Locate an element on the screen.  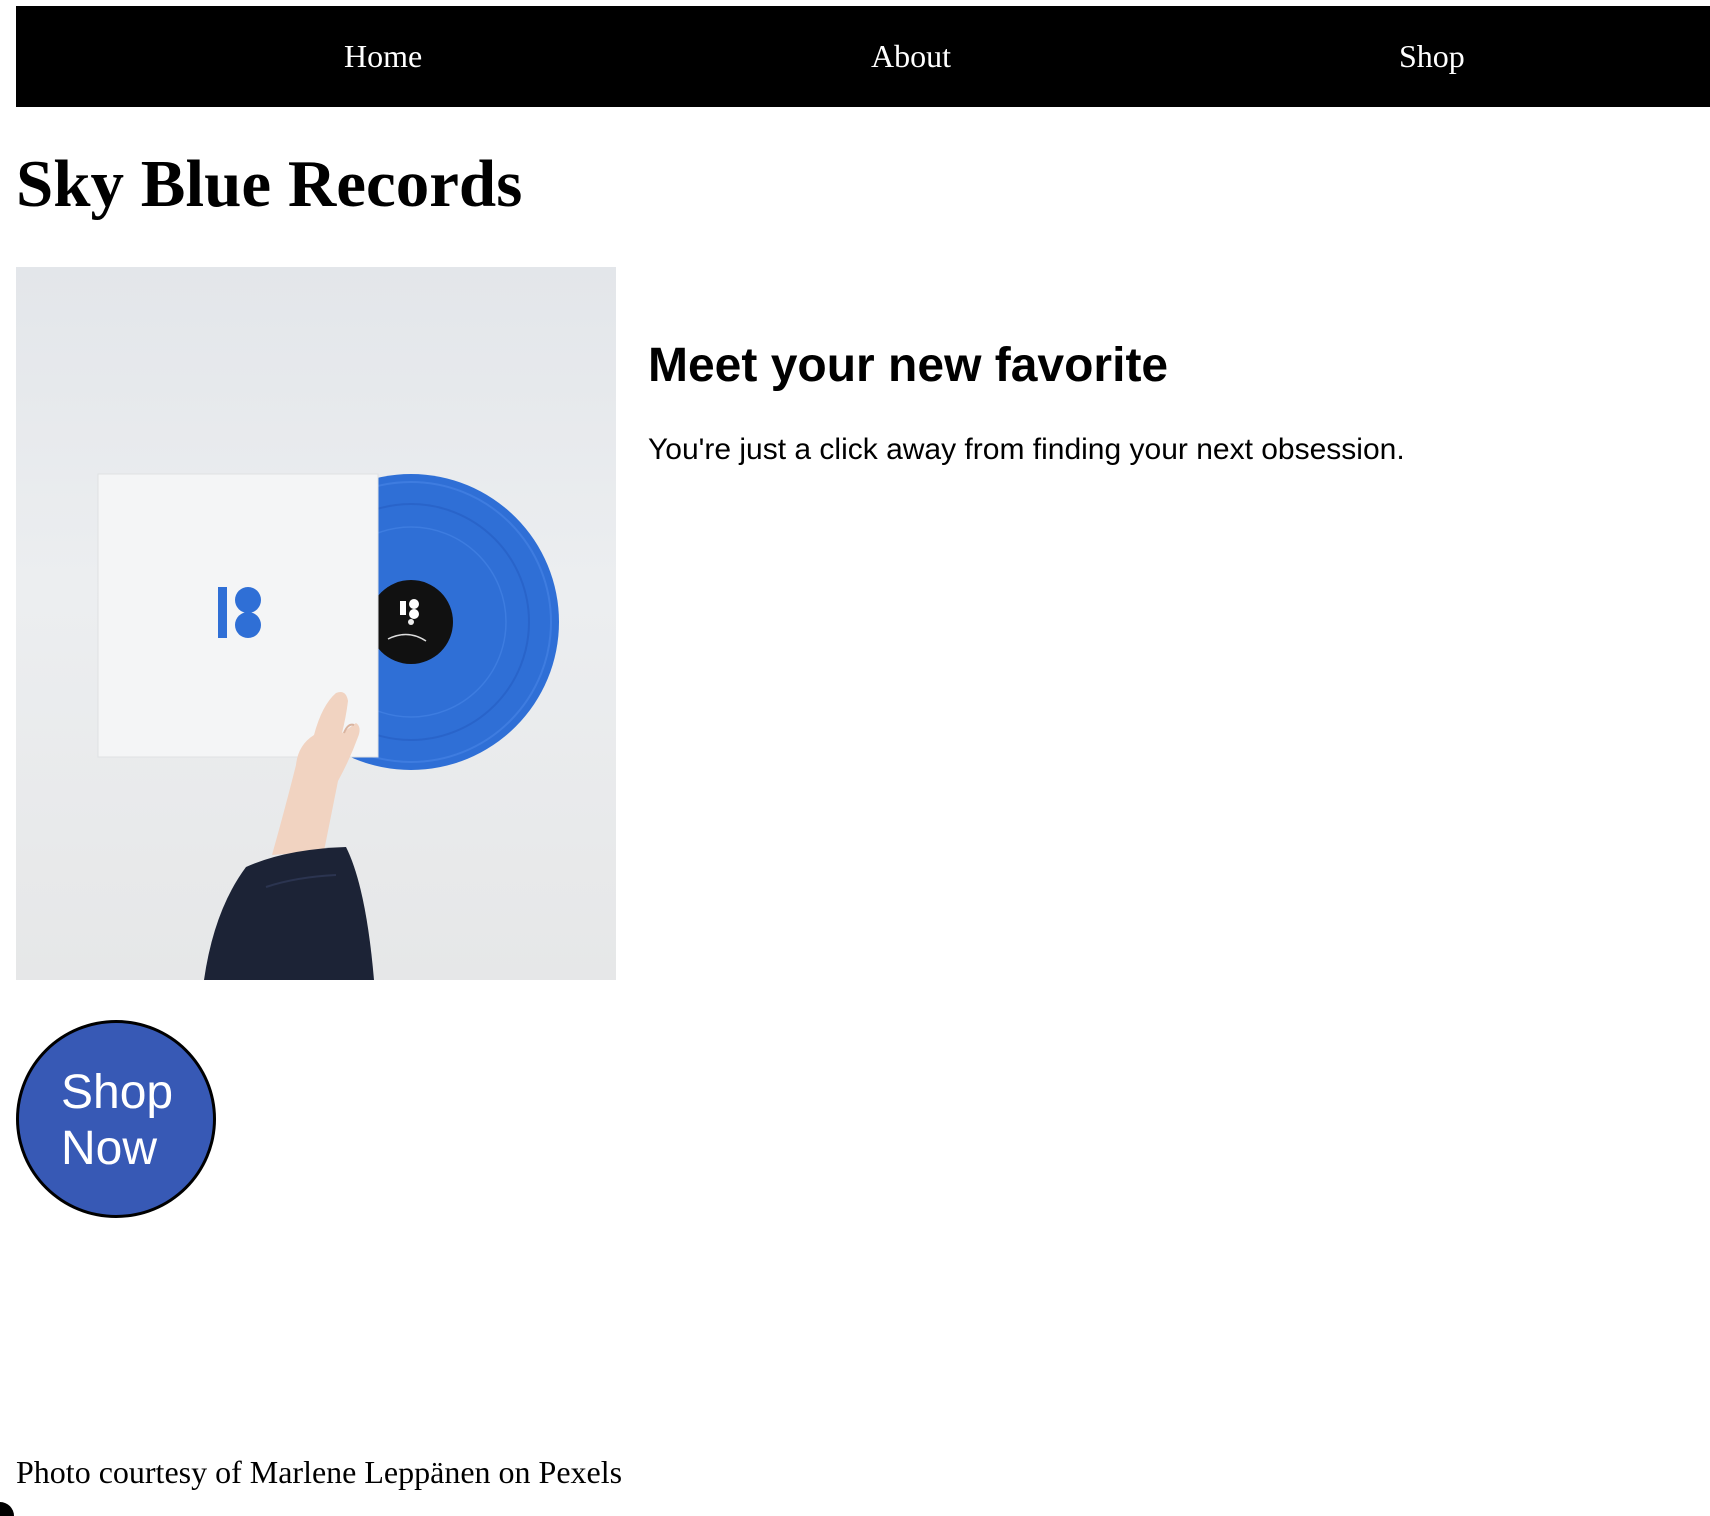
promo-heading: Meet your new favorite is located at coordinates (908, 365).